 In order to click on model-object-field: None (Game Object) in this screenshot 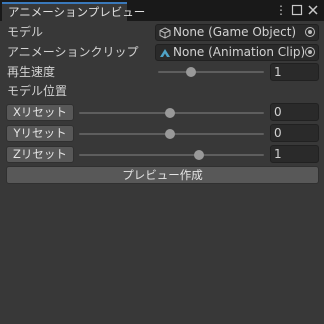, I will do `click(237, 32)`.